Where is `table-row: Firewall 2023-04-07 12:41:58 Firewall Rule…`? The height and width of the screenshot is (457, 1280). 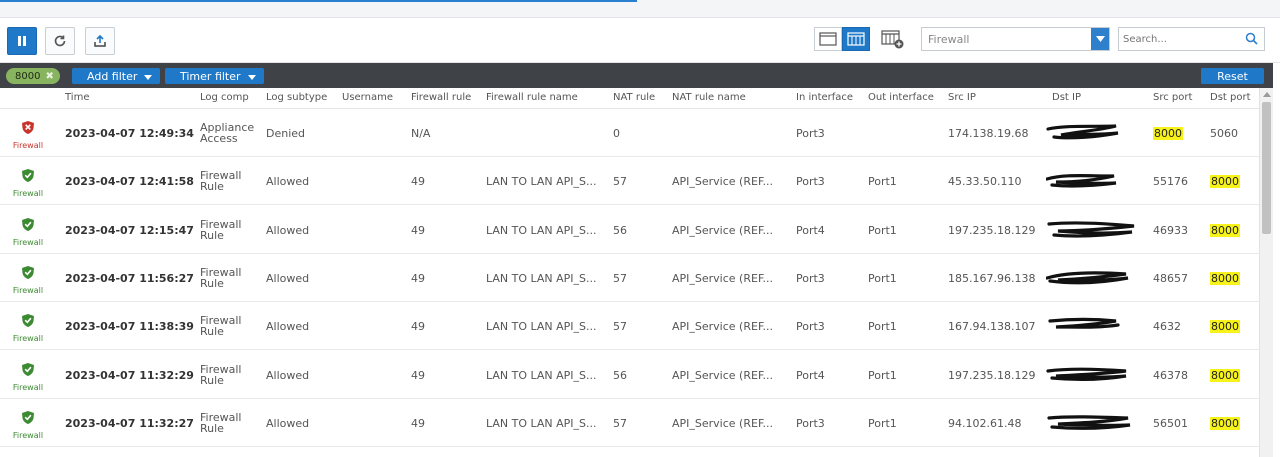
table-row: Firewall 2023-04-07 12:41:58 Firewall Rule… is located at coordinates (629, 181).